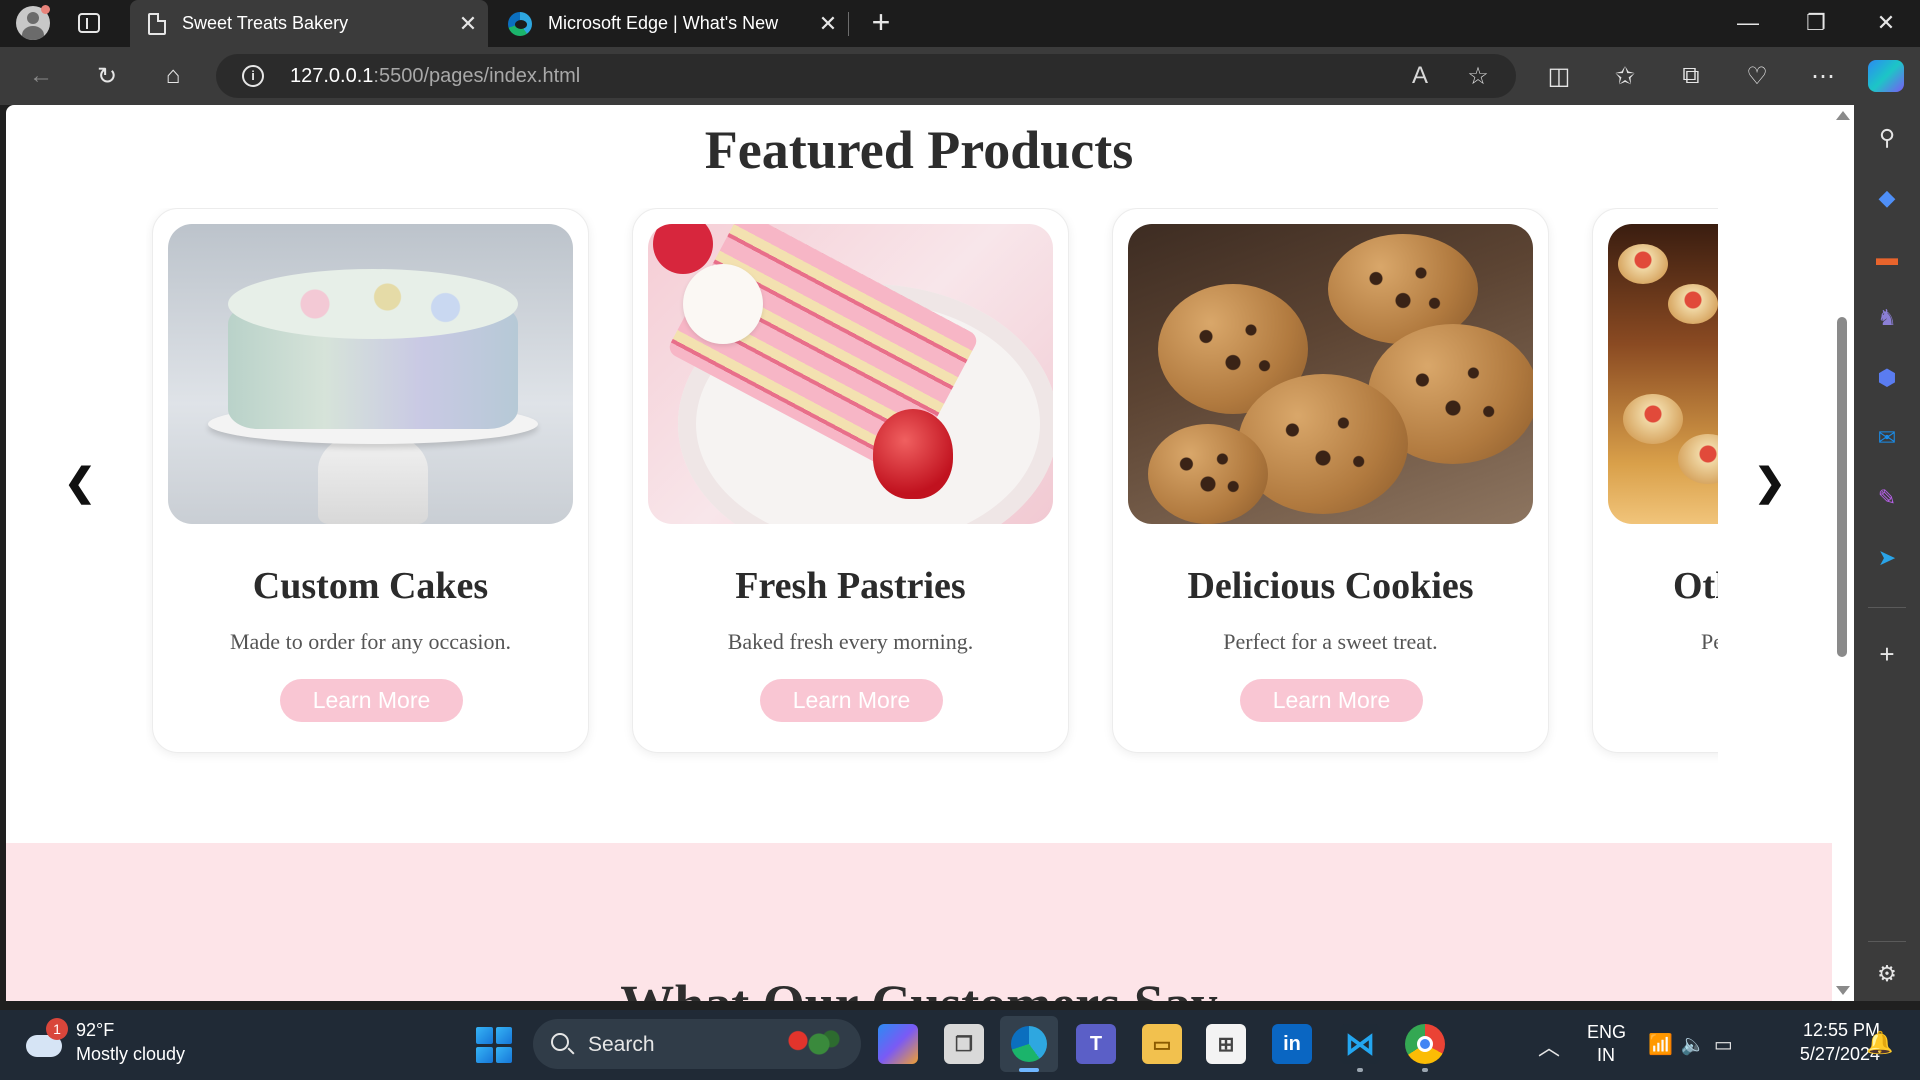  What do you see at coordinates (89, 23) in the screenshot?
I see `tab-actions-icon` at bounding box center [89, 23].